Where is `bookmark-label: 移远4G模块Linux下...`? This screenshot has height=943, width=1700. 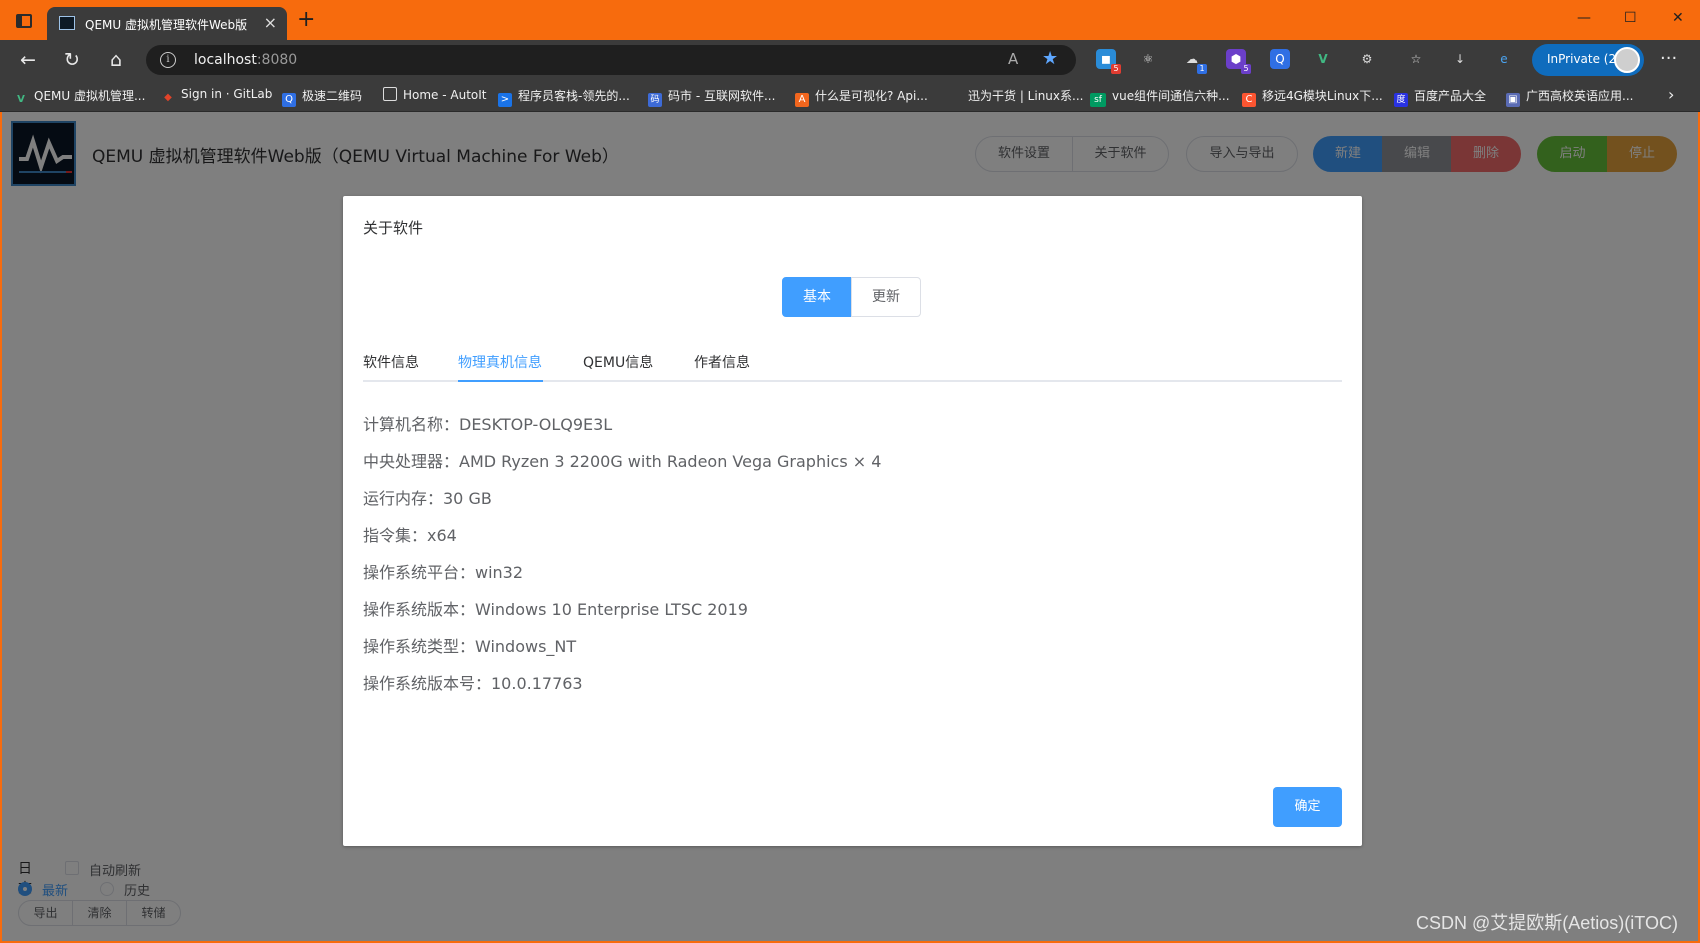 bookmark-label: 移远4G模块Linux下... is located at coordinates (1322, 96).